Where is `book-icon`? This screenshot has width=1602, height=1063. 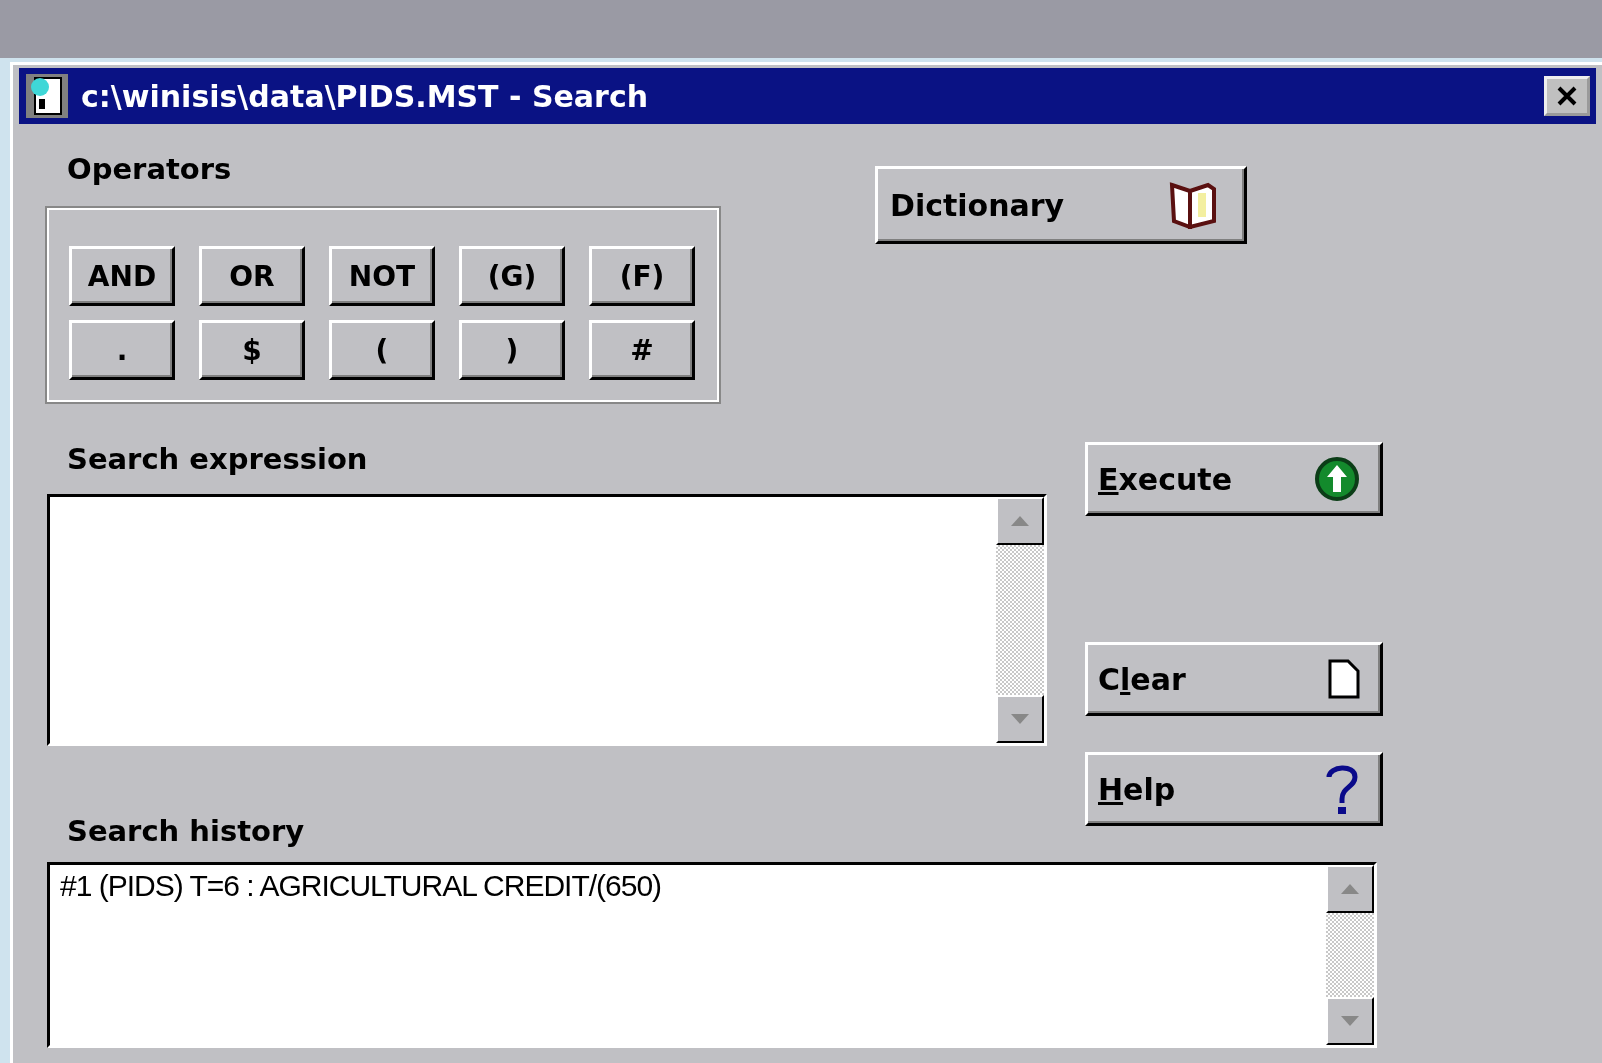 book-icon is located at coordinates (1193, 205).